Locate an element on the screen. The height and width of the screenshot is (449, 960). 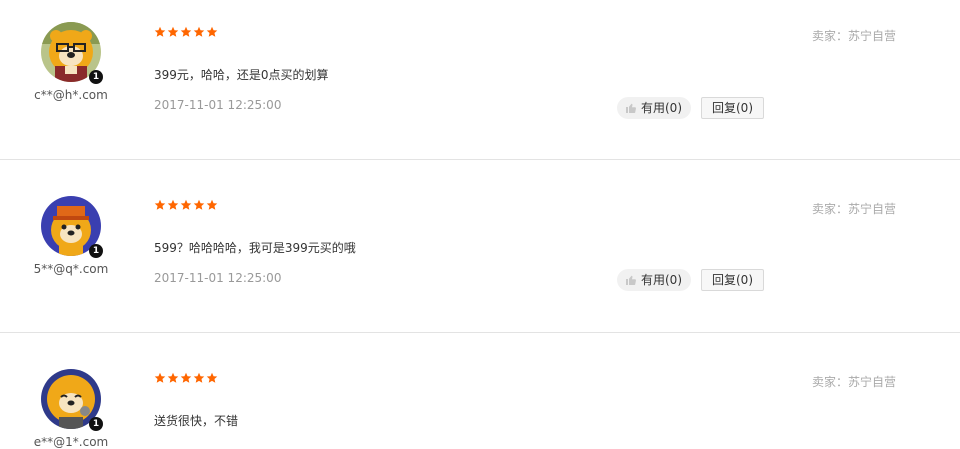
reviewer-block: 1 e**@1*.com is located at coordinates (71, 409).